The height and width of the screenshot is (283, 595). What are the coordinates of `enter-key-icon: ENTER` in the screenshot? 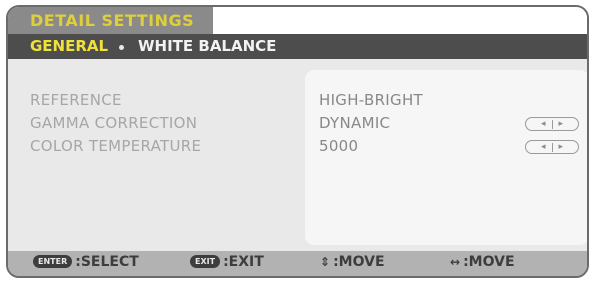 It's located at (53, 261).